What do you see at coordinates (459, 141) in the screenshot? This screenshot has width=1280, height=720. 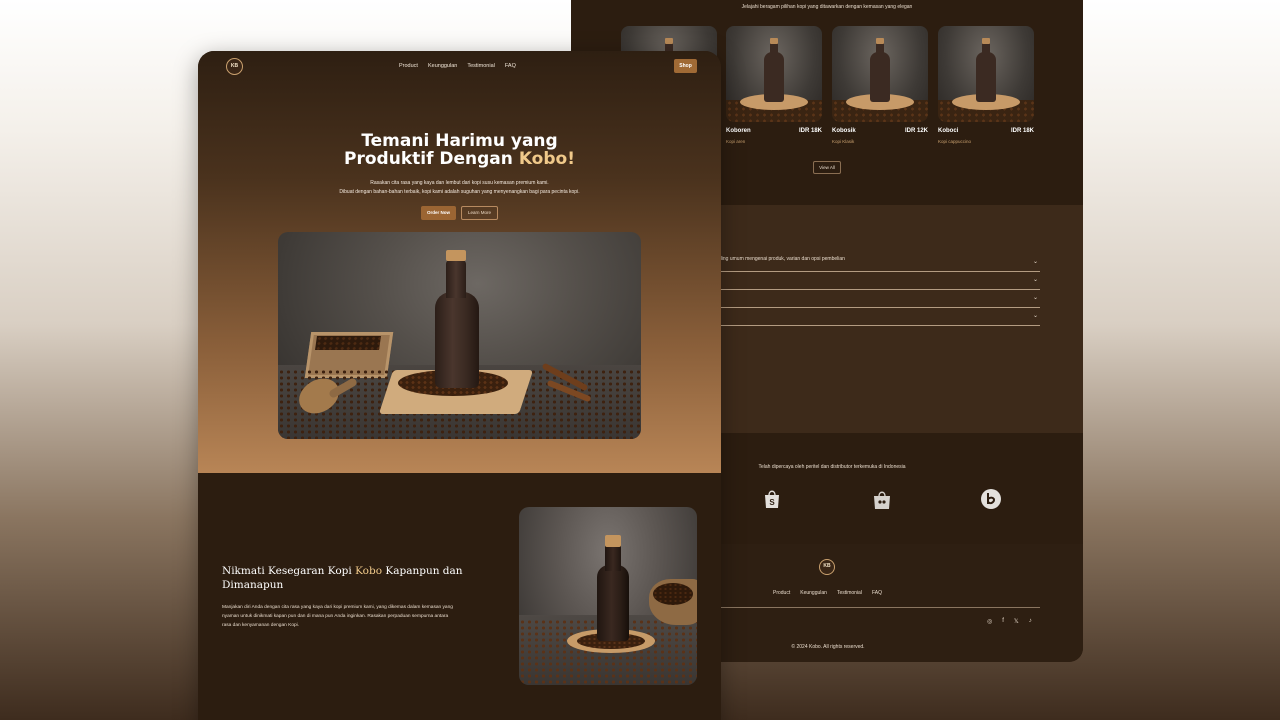 I see `hero-title-line1: Temani Harimu yang` at bounding box center [459, 141].